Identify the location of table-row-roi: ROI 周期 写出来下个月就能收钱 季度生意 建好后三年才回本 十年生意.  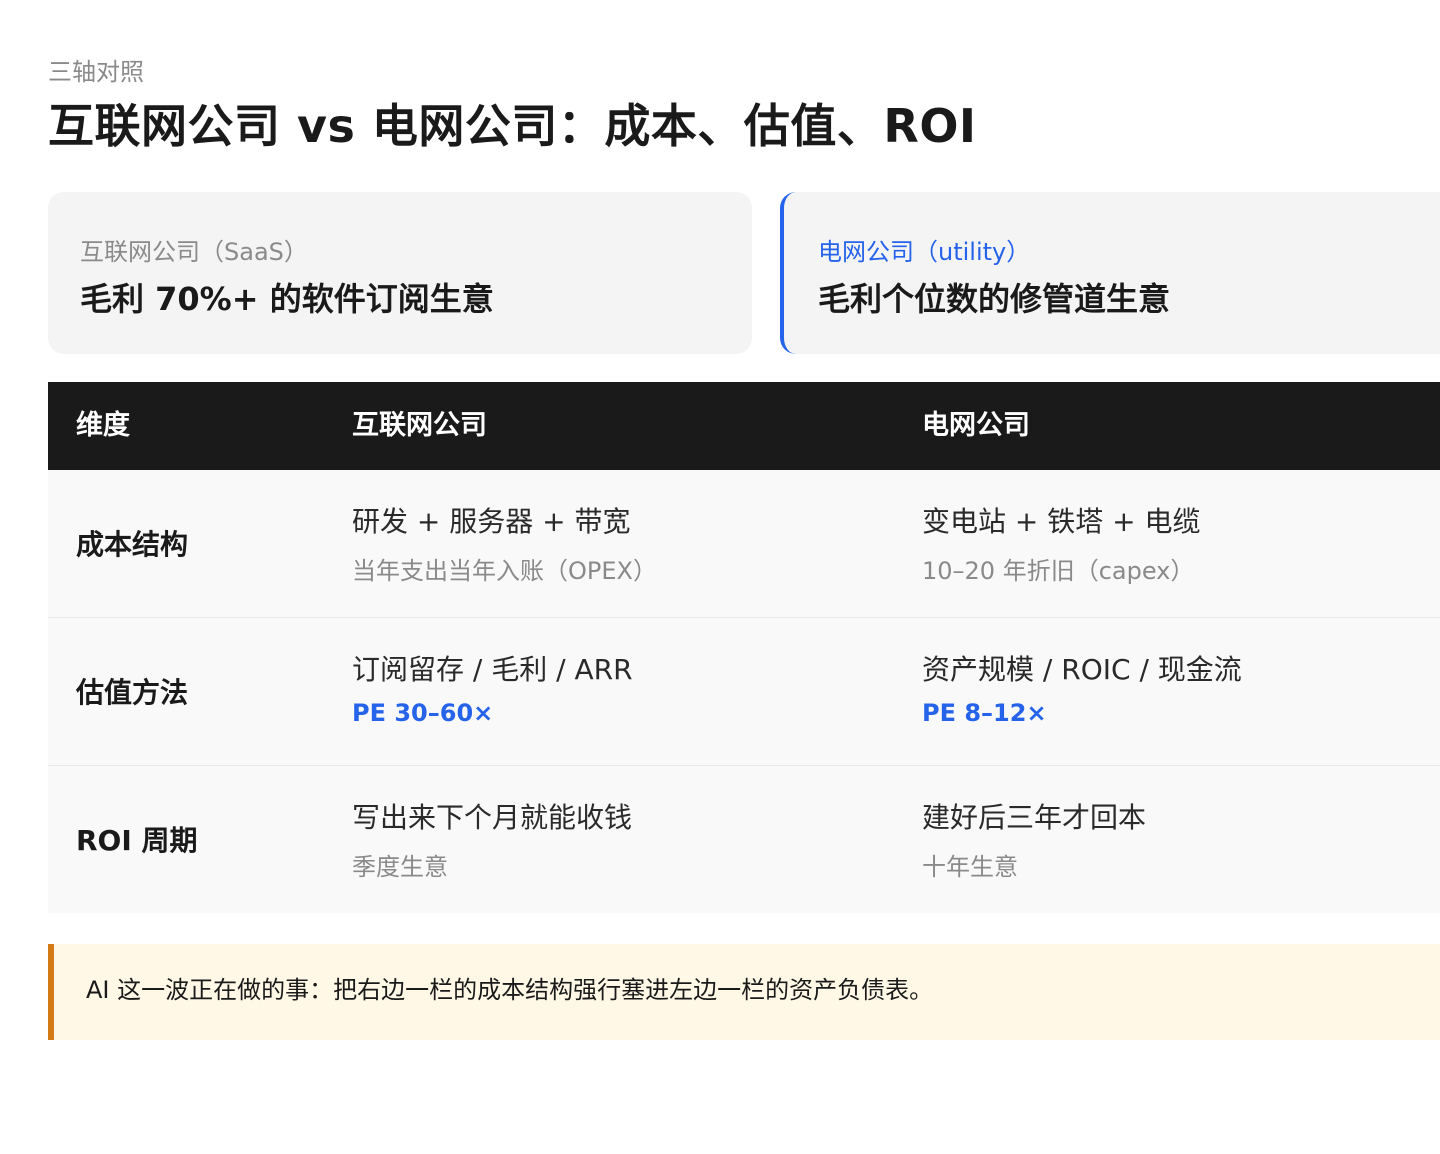
(744, 839).